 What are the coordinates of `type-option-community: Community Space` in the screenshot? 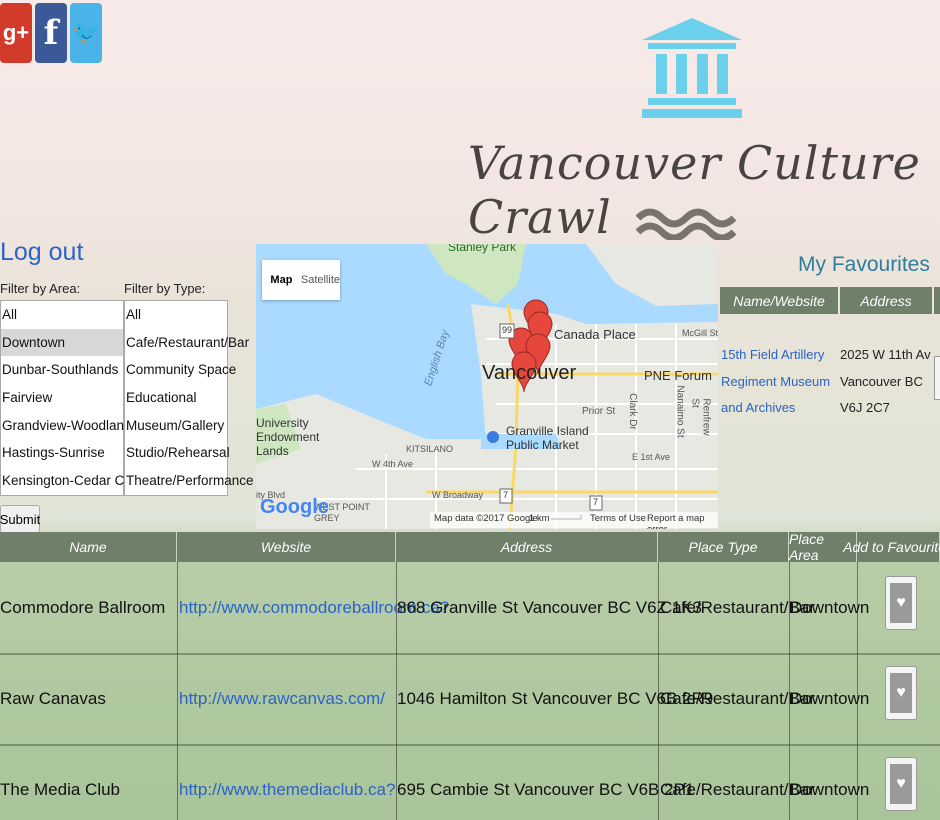 It's located at (180, 370).